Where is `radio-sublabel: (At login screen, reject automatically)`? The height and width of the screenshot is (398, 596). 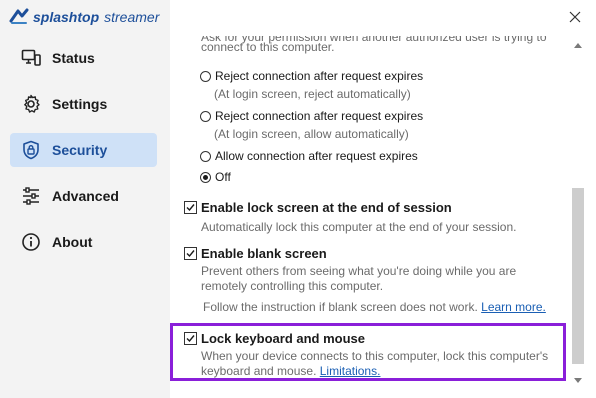 radio-sublabel: (At login screen, reject automatically) is located at coordinates (312, 94).